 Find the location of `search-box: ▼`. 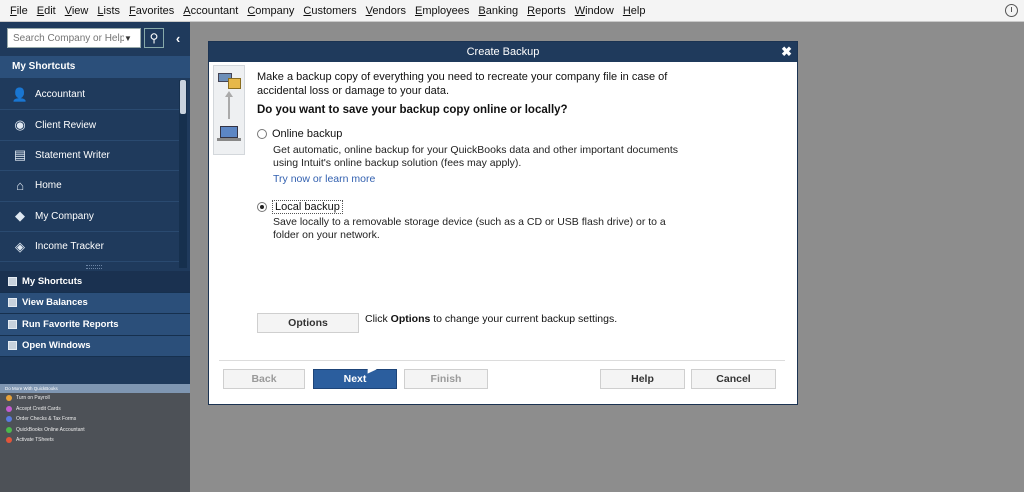

search-box: ▼ is located at coordinates (74, 38).